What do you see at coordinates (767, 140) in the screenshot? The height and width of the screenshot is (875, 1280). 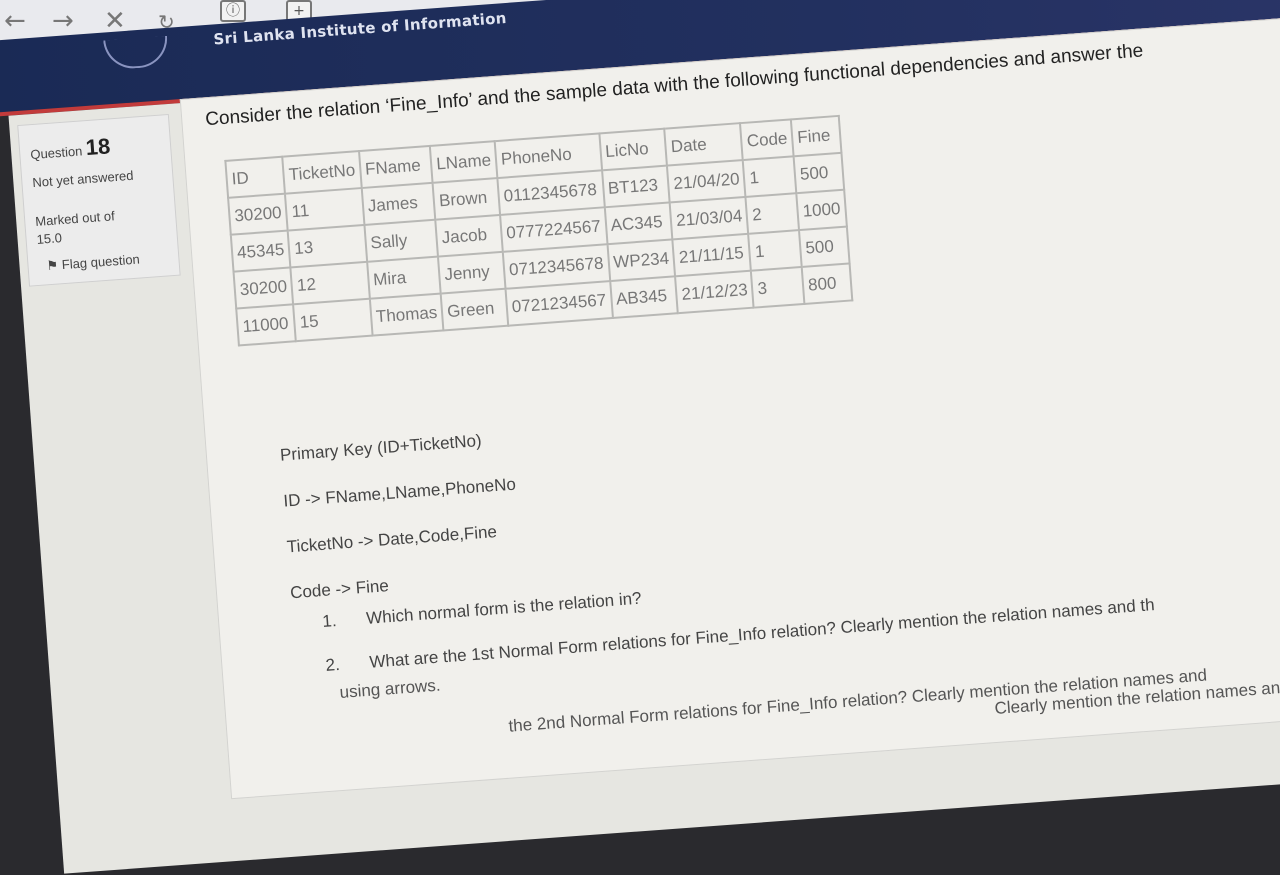 I see `header-code: Code` at bounding box center [767, 140].